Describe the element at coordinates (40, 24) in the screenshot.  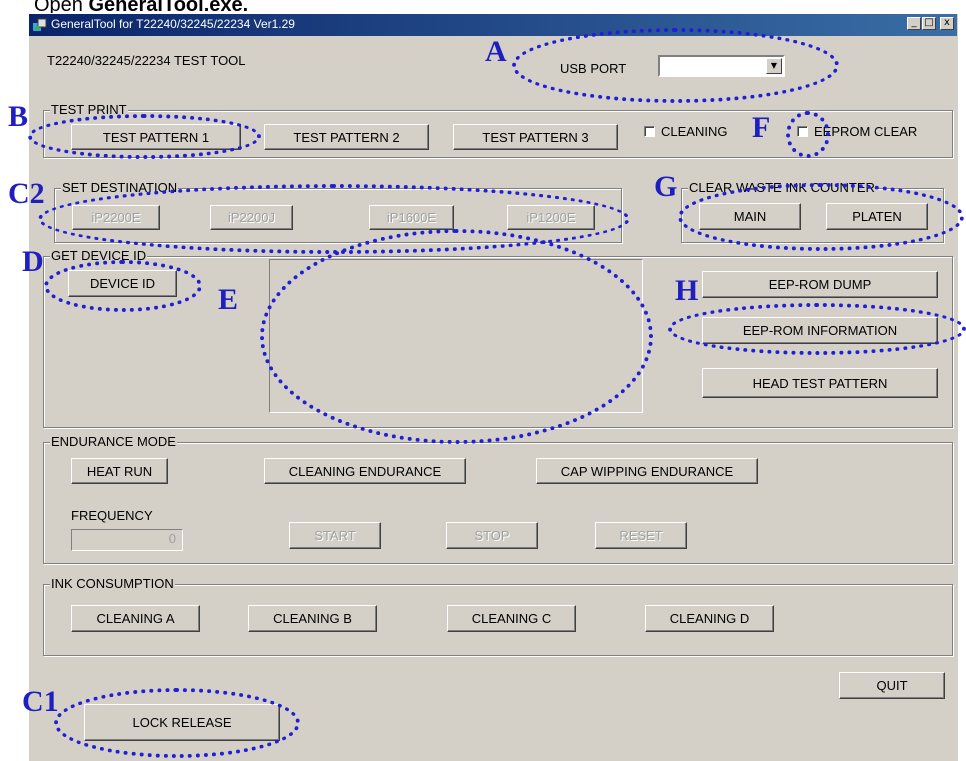
I see `app-icon` at that location.